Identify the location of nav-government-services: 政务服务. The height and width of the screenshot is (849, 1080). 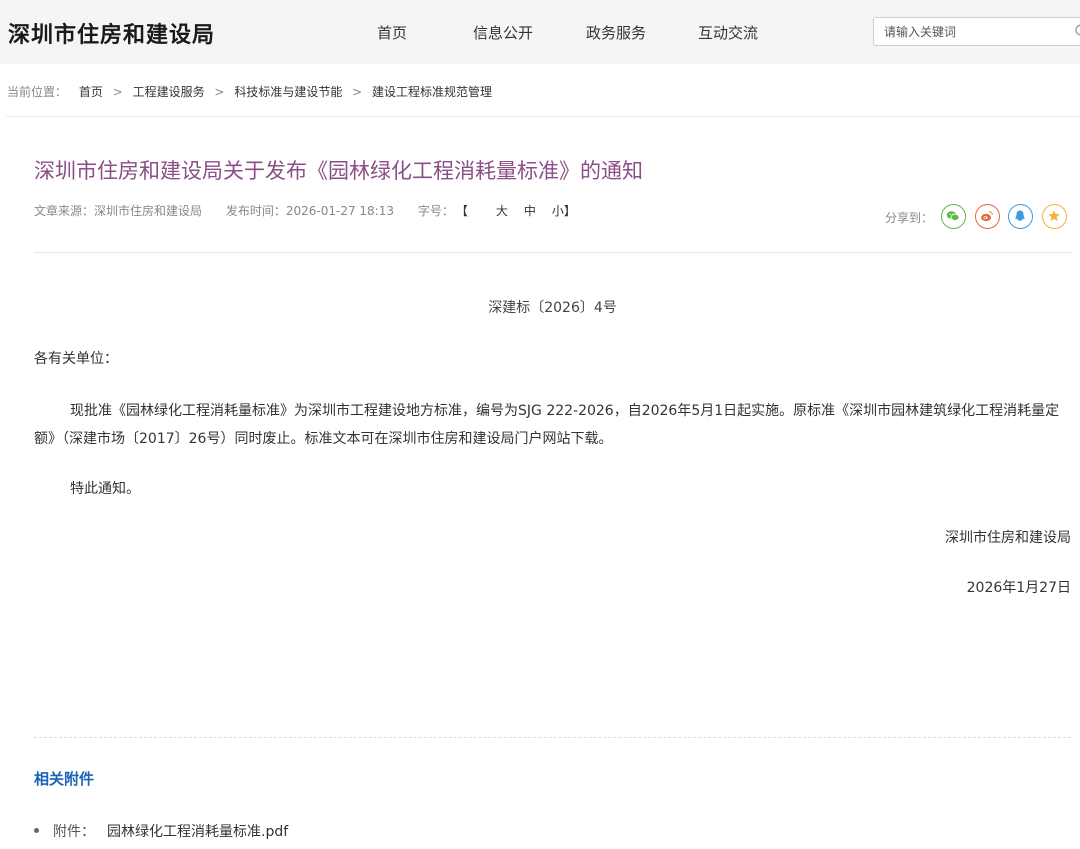
(616, 32).